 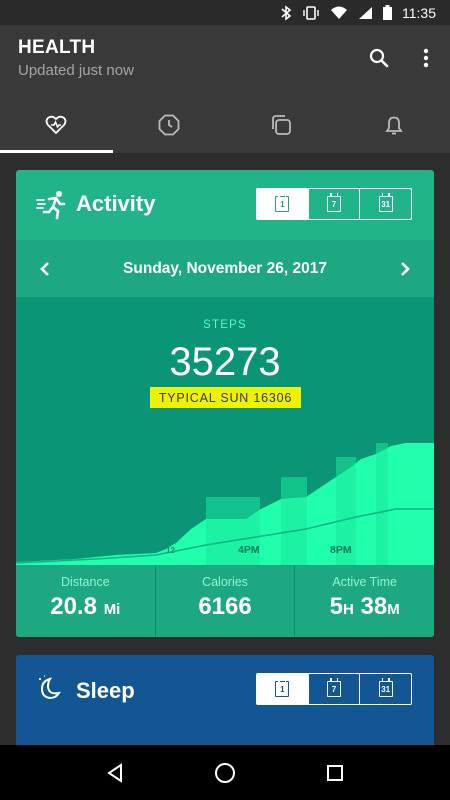 I want to click on typical-steps-badge: TYPICAL SUN 16306, so click(x=225, y=397).